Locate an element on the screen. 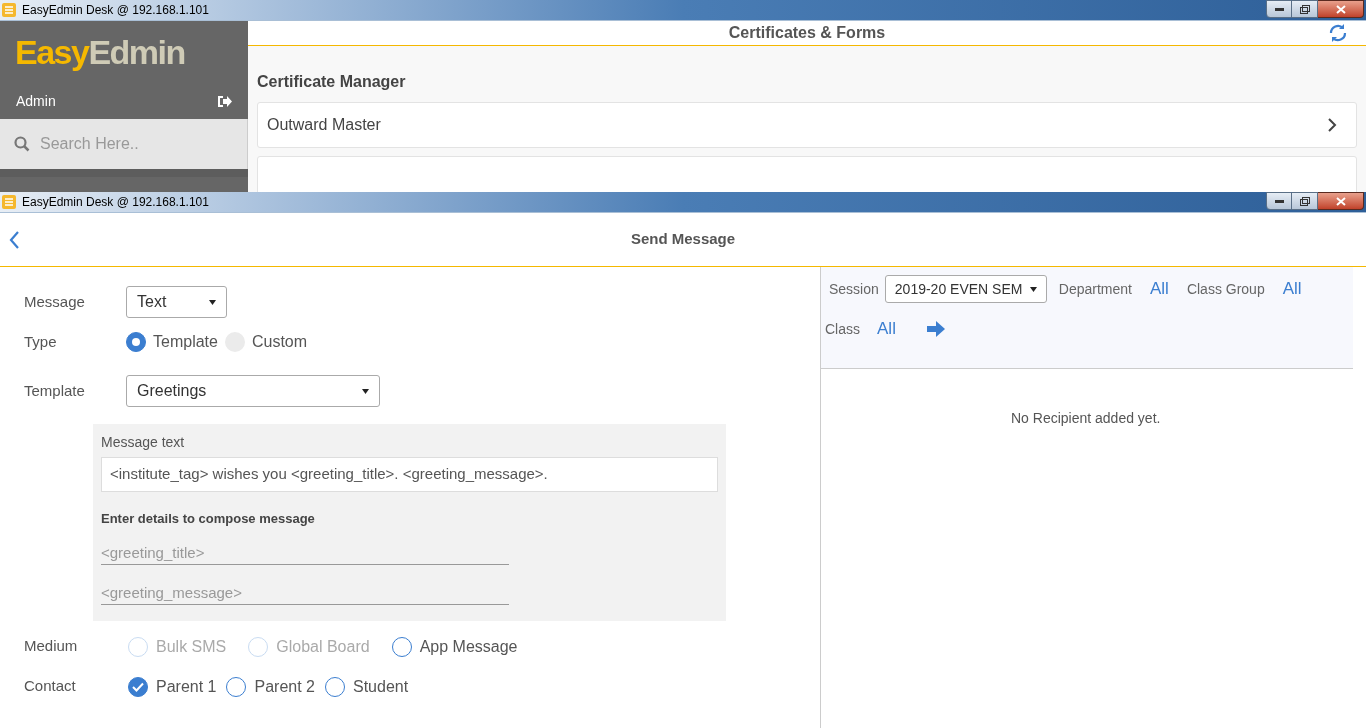 This screenshot has width=1366, height=728. list-item: Outward Master is located at coordinates (807, 125).